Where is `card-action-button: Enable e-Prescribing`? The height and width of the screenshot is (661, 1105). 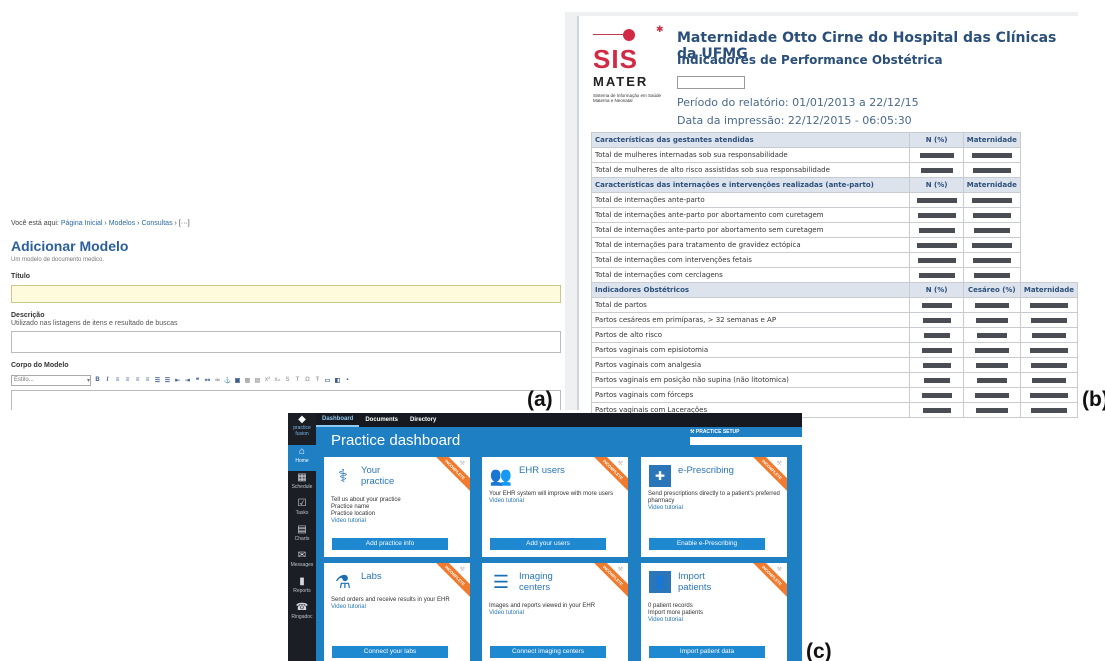 card-action-button: Enable e-Prescribing is located at coordinates (707, 544).